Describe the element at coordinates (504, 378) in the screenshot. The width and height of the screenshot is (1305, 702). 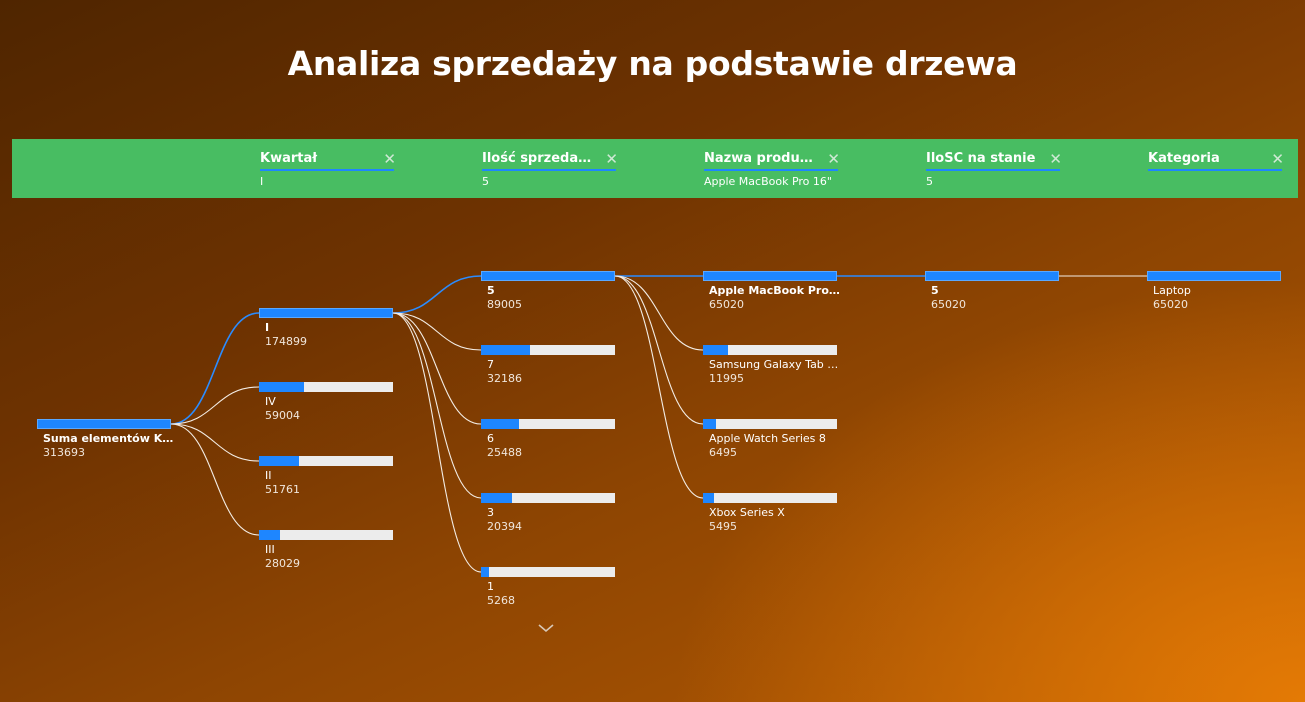
I see `node-value: 32186` at that location.